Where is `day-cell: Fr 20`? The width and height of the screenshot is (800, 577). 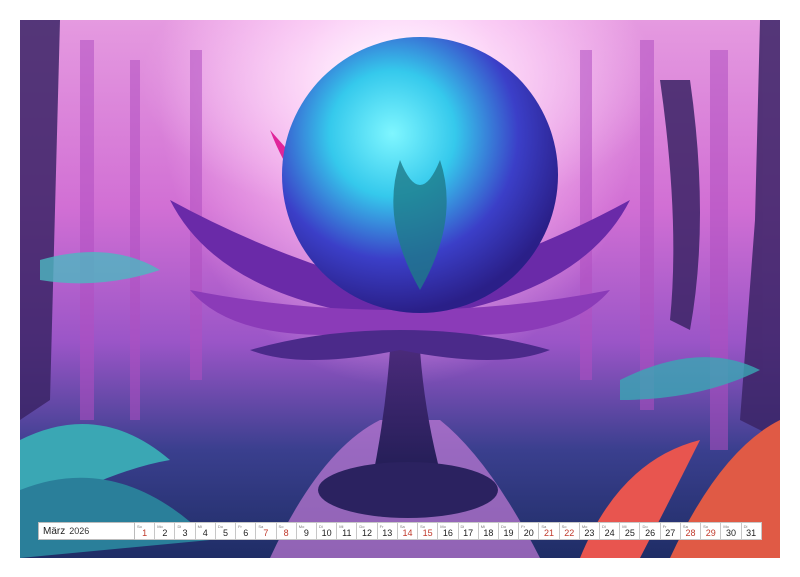
day-cell: Fr 20 is located at coordinates (529, 531).